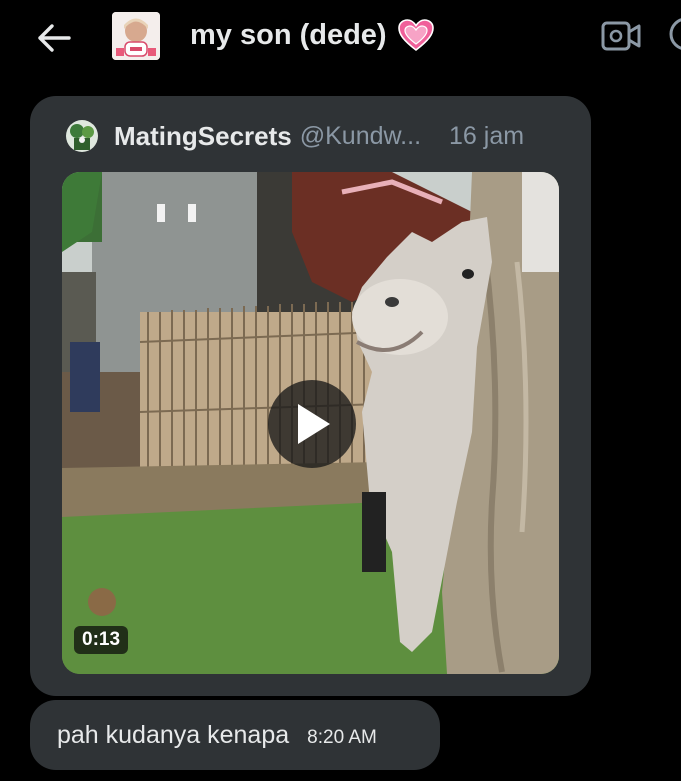  Describe the element at coordinates (487, 135) in the screenshot. I see `post-timestamp: 16 jam` at that location.